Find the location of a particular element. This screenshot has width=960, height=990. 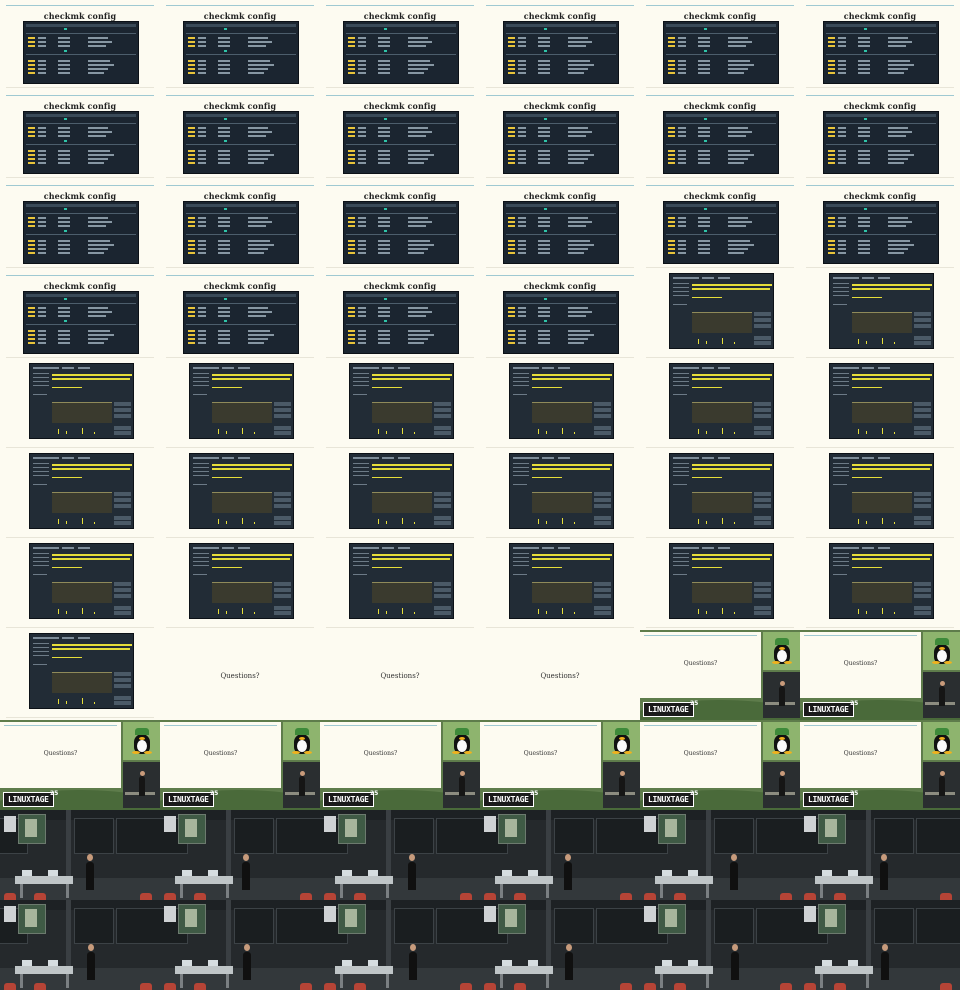

penguin-icon is located at coordinates (782, 741).